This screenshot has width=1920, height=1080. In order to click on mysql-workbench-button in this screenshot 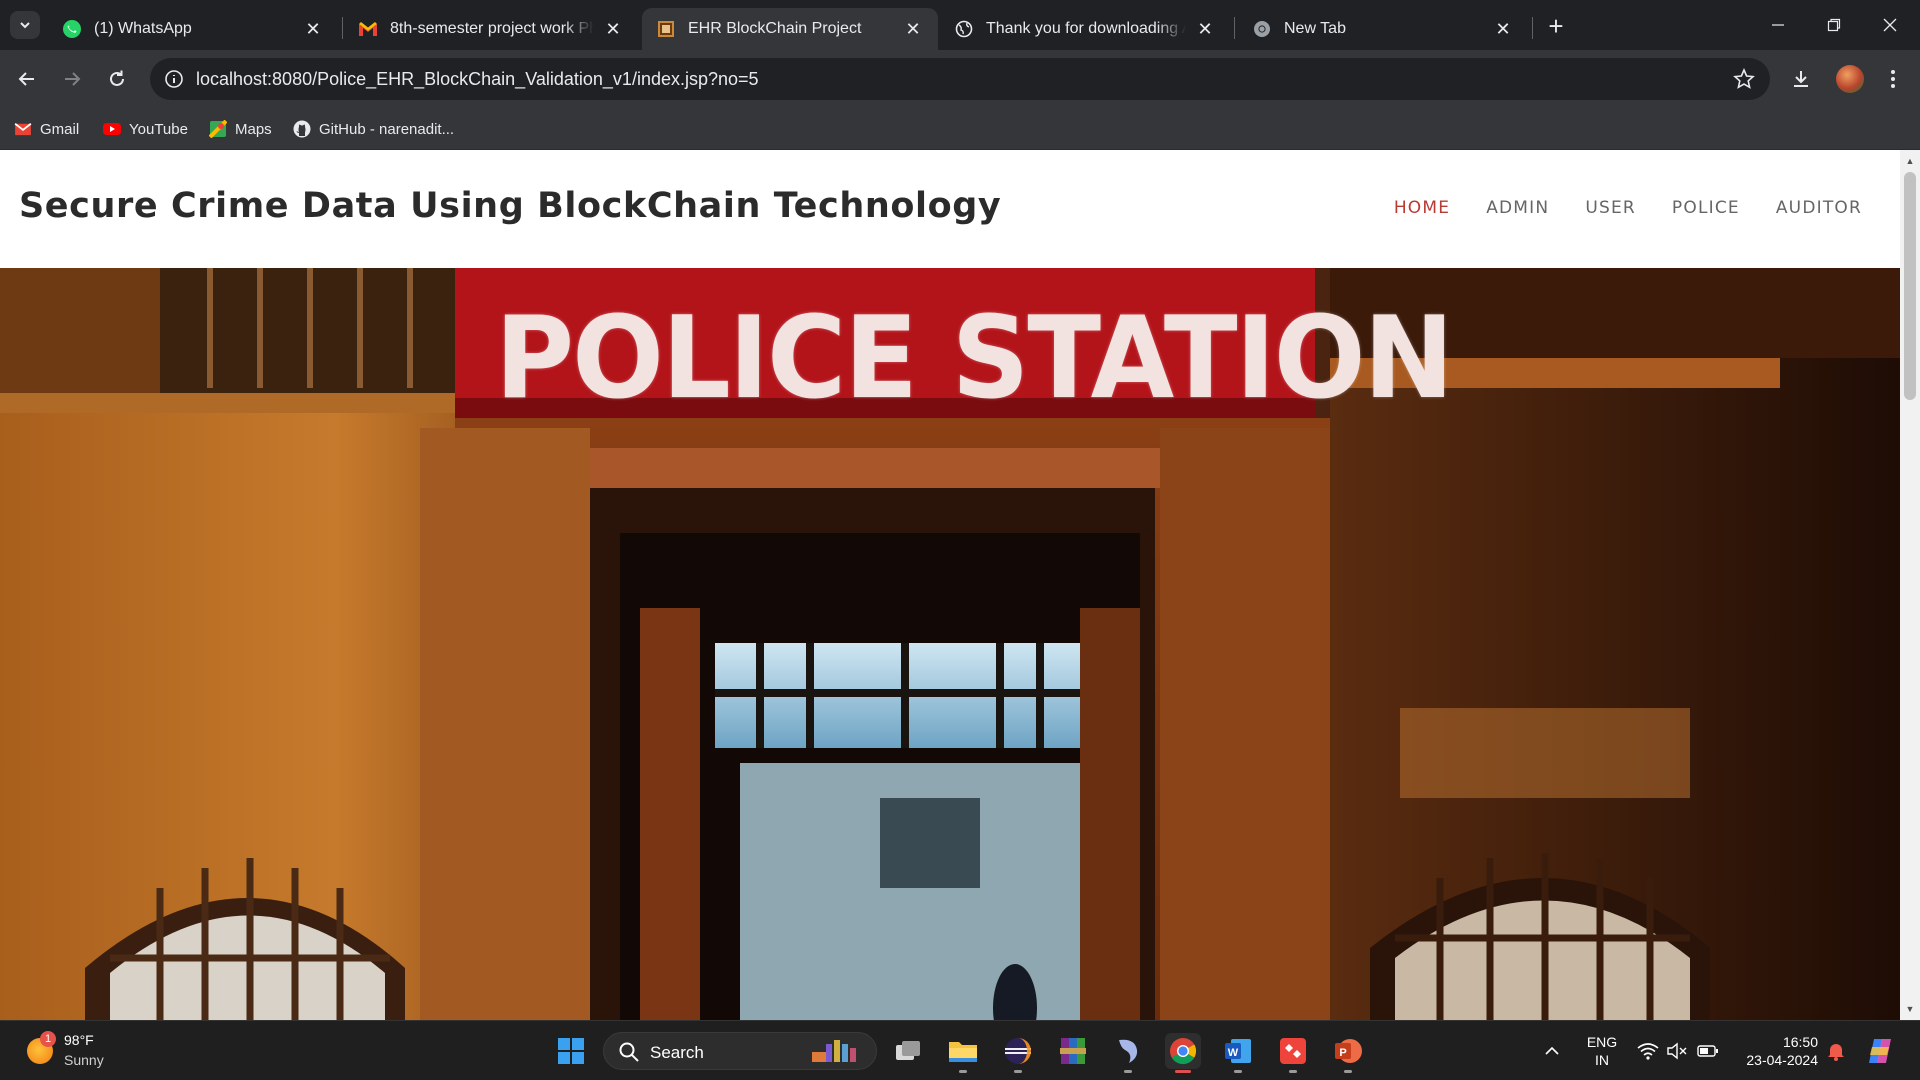, I will do `click(1128, 1053)`.